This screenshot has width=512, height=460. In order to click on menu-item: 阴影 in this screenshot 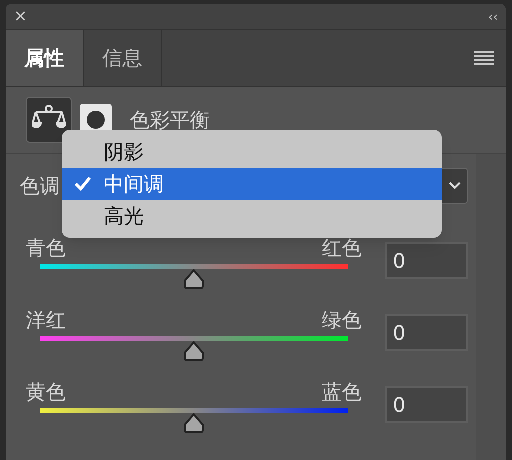, I will do `click(252, 152)`.